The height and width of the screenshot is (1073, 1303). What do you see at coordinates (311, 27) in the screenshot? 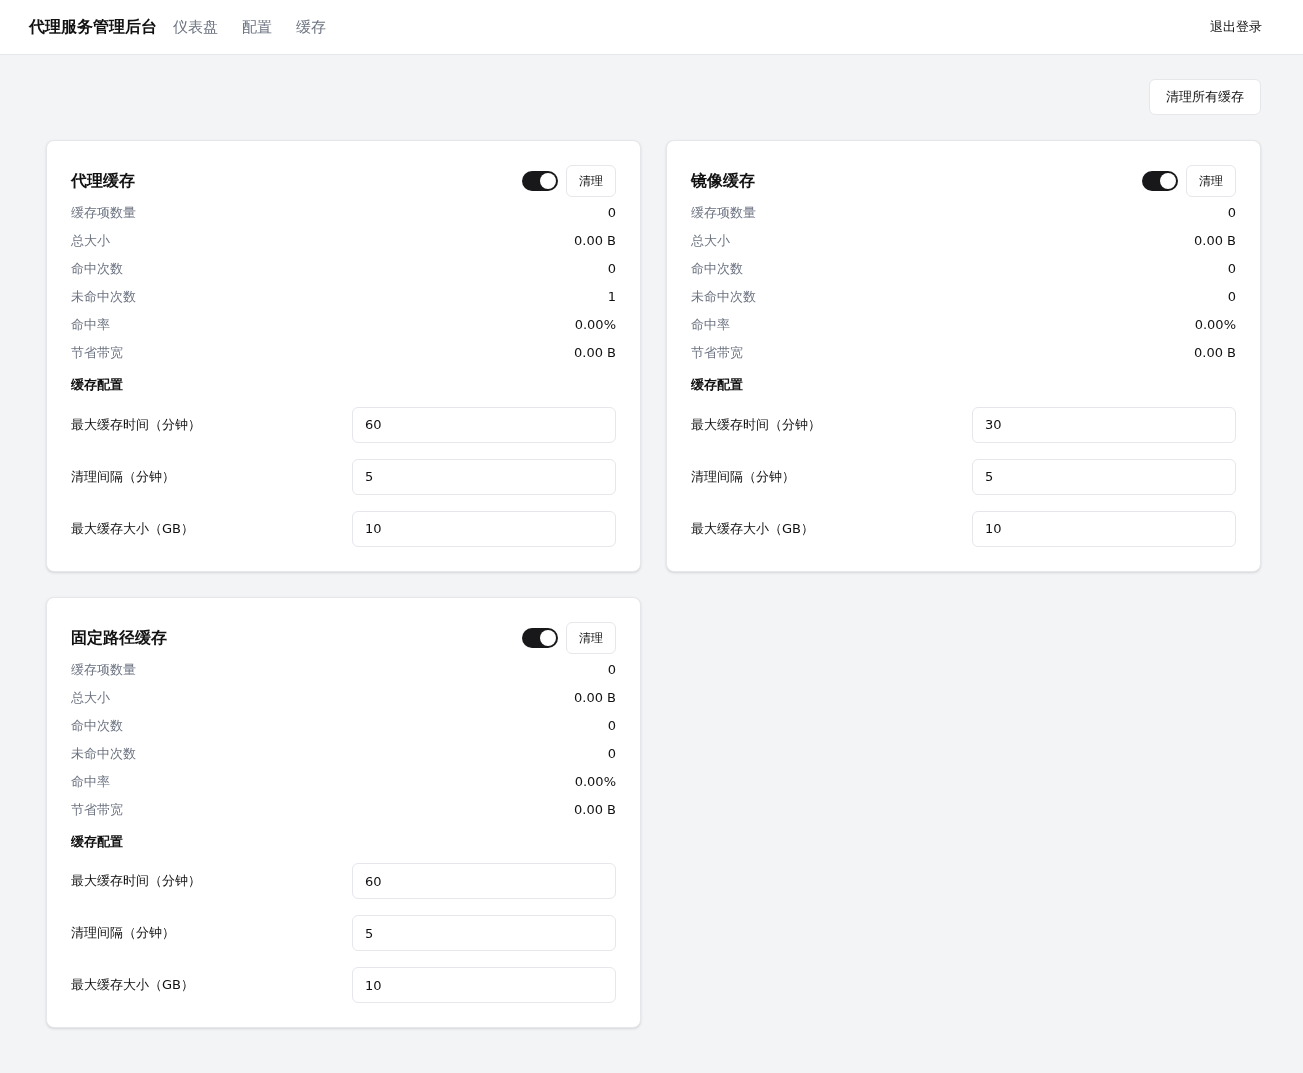
I see `nav-link: 缓存` at bounding box center [311, 27].